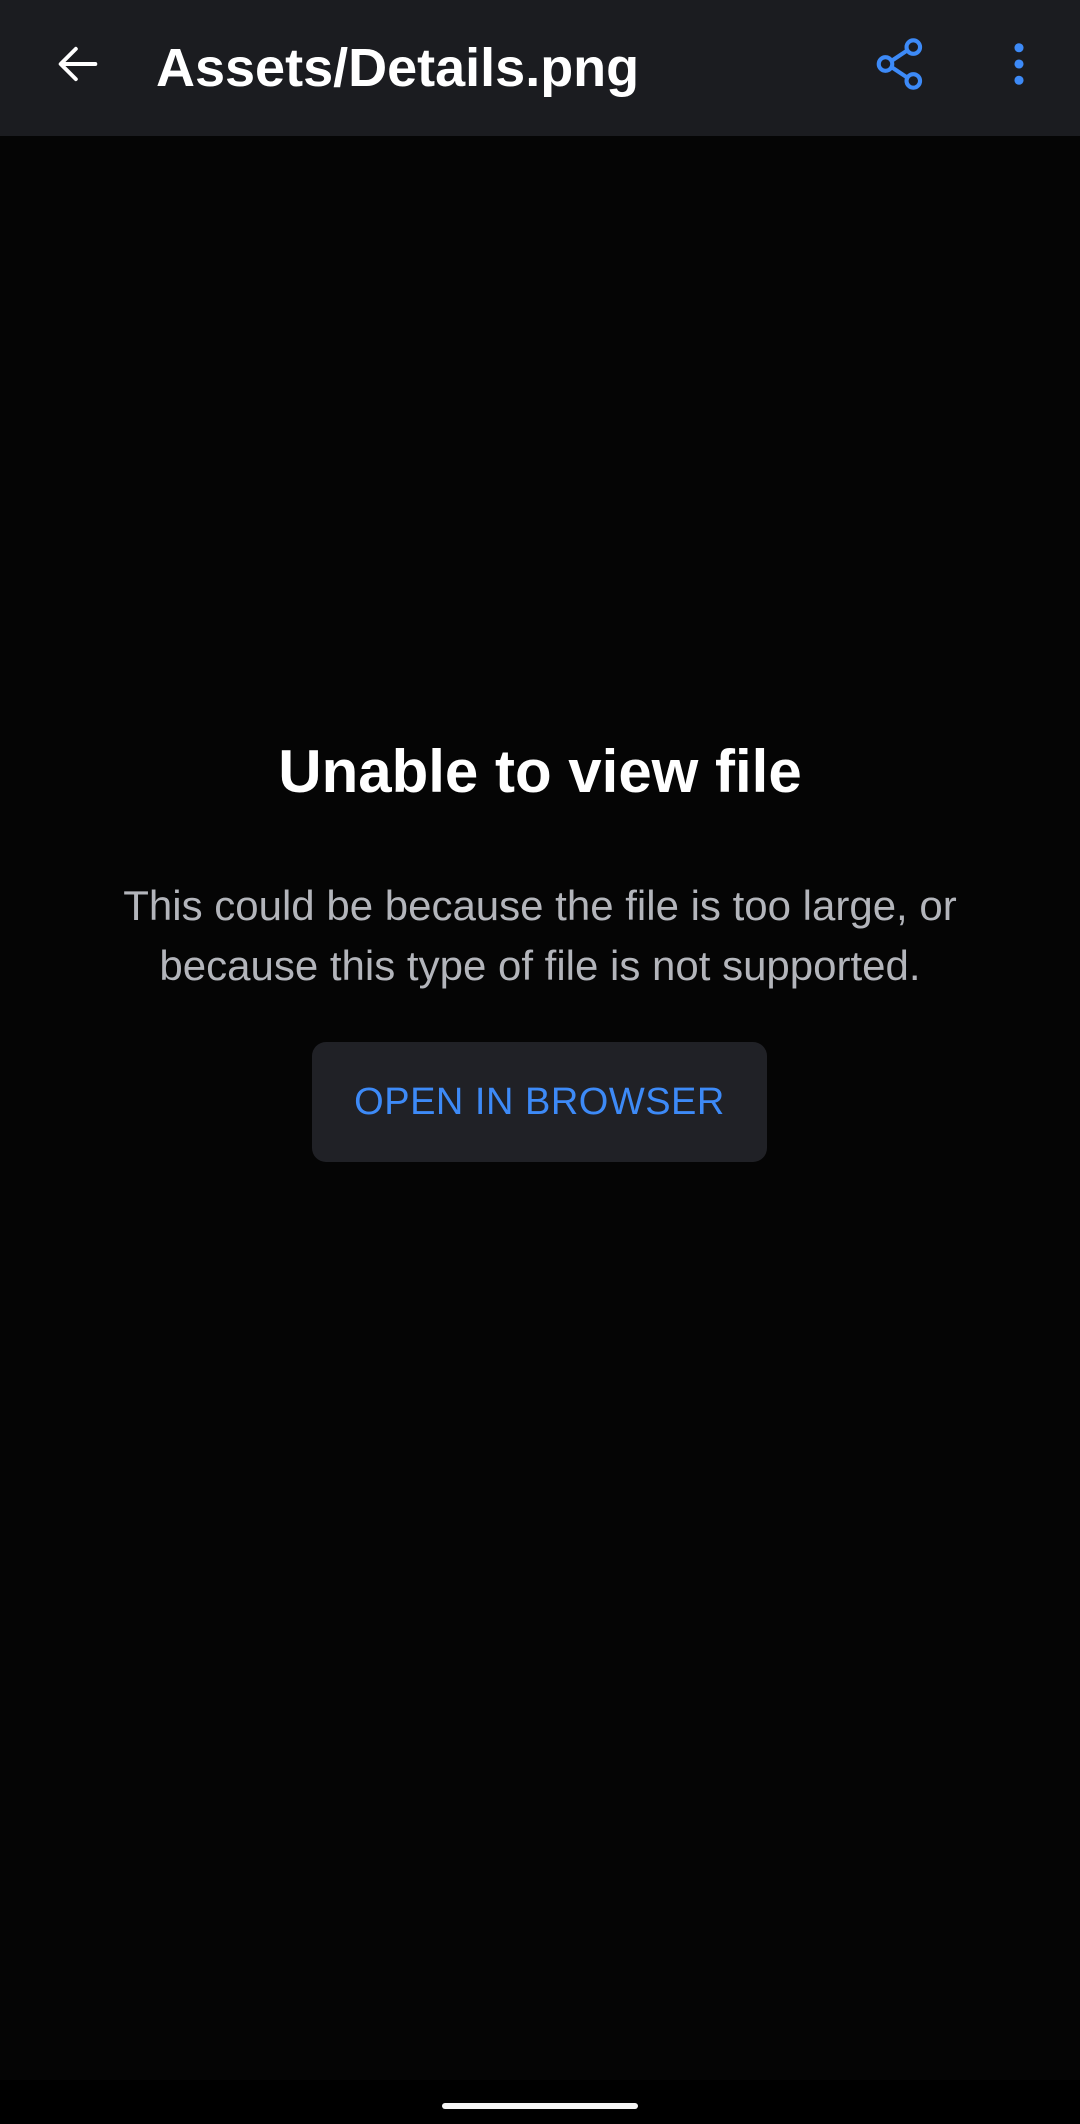 The image size is (1080, 2124). Describe the element at coordinates (540, 2102) in the screenshot. I see `system-navigation-bar` at that location.